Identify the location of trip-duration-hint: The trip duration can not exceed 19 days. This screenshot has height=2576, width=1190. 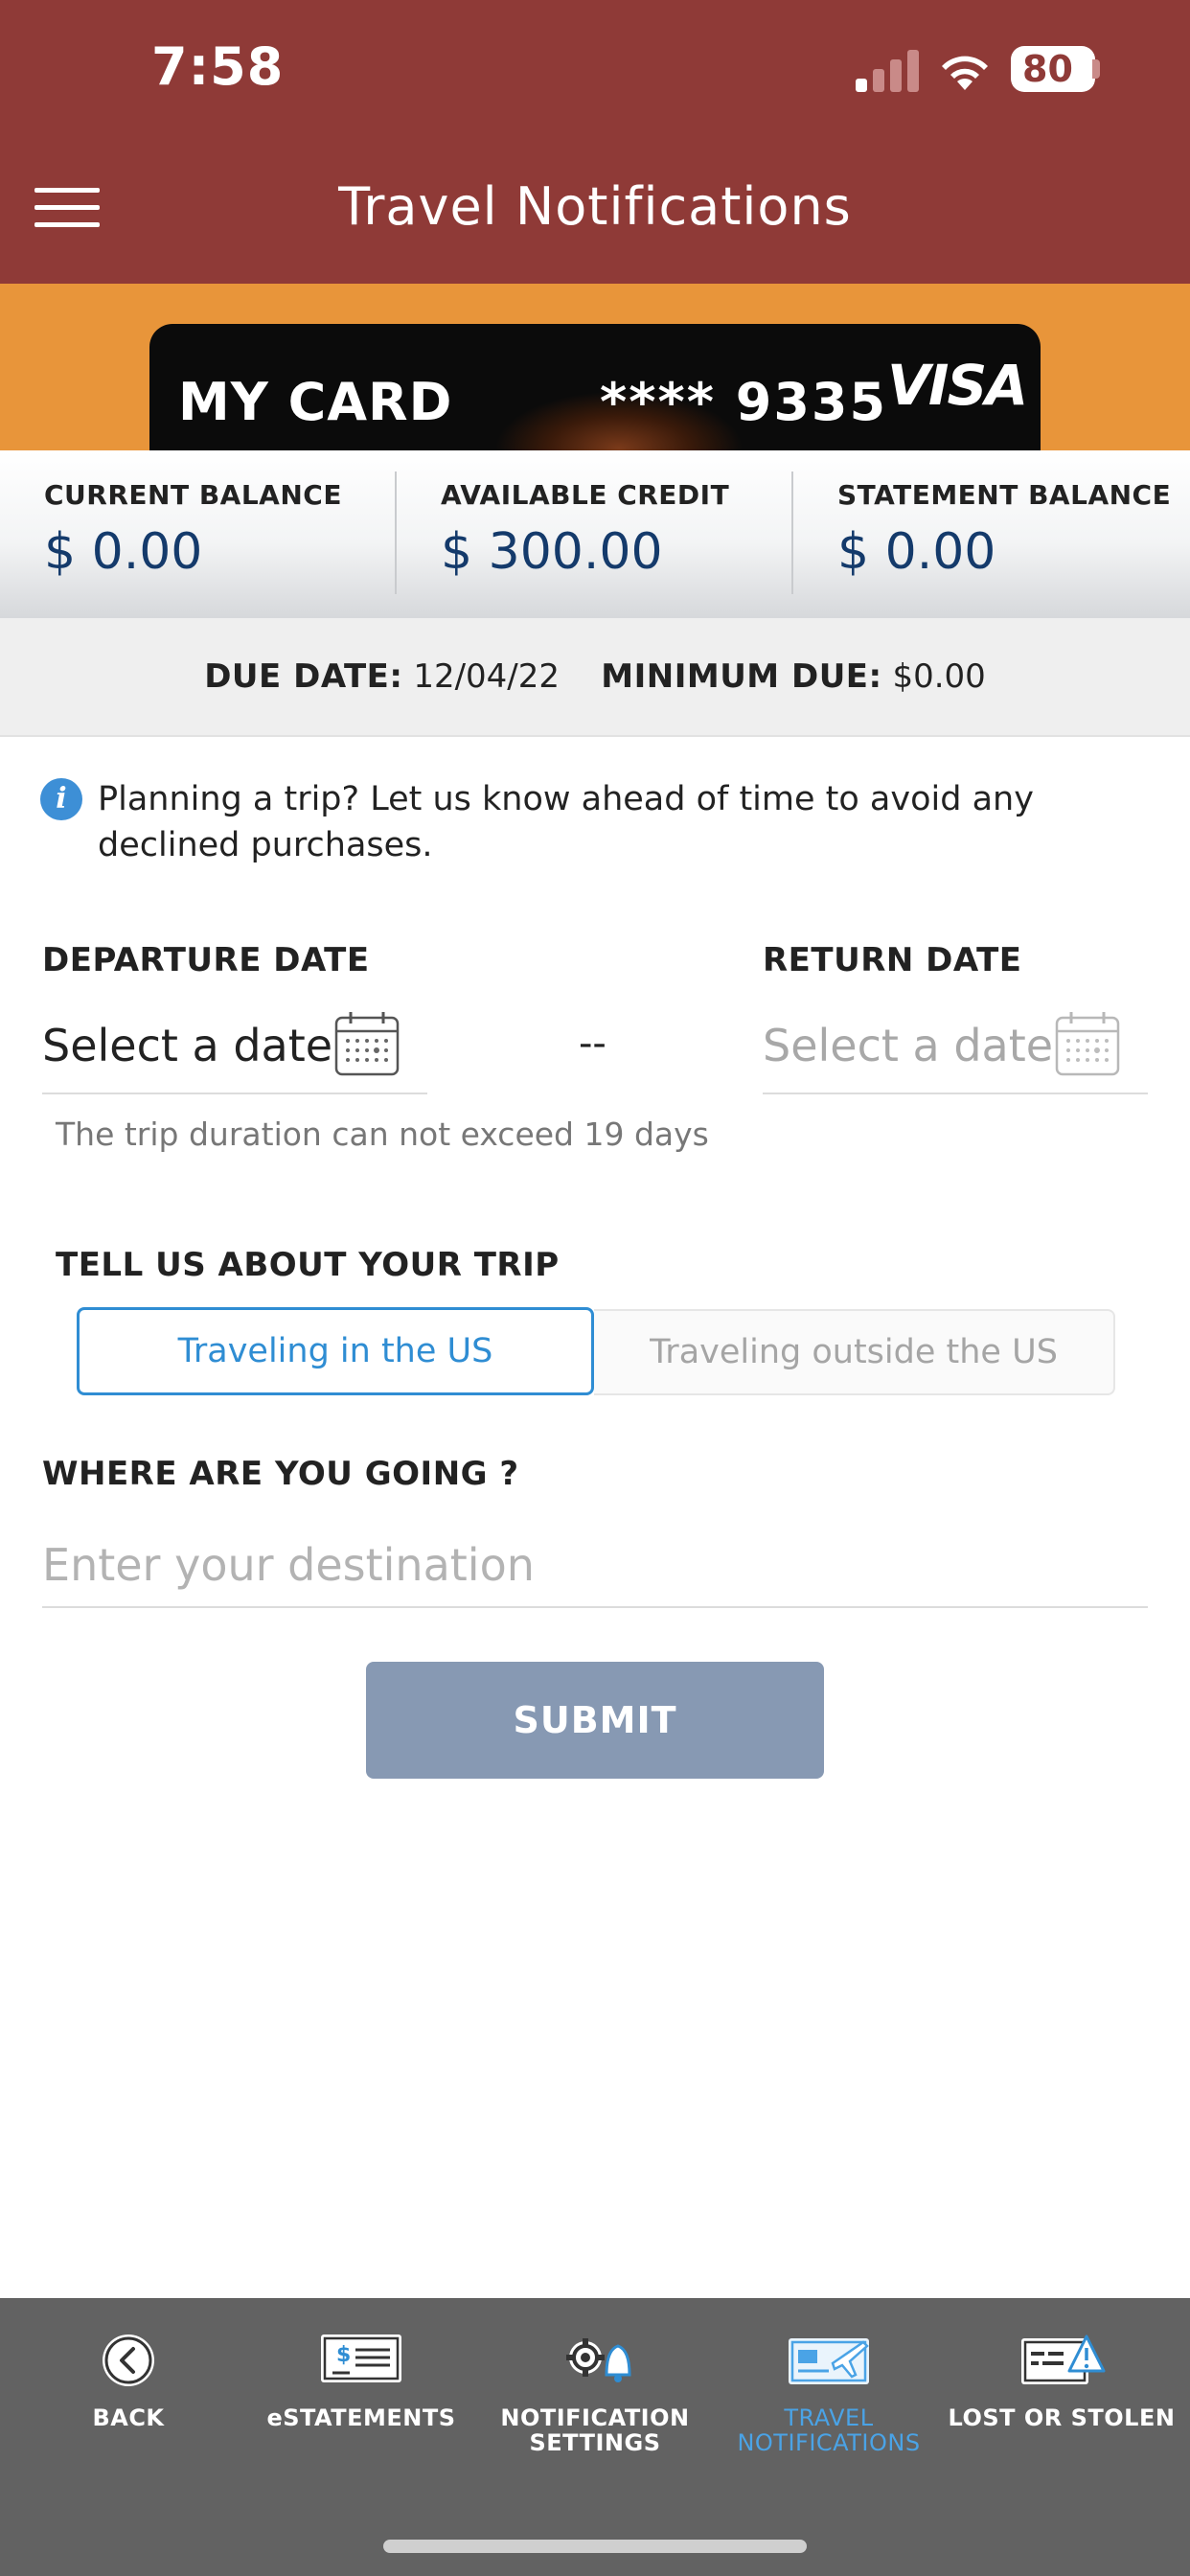
(382, 1134).